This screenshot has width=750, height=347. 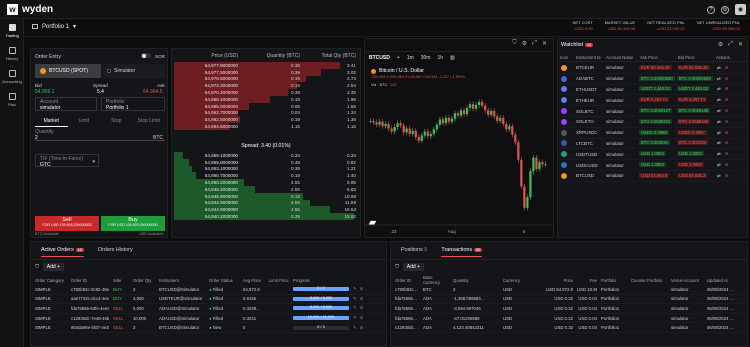 I want to click on order-book-row: 54,970.2000000 0.39 2.35, so click(x=266, y=92).